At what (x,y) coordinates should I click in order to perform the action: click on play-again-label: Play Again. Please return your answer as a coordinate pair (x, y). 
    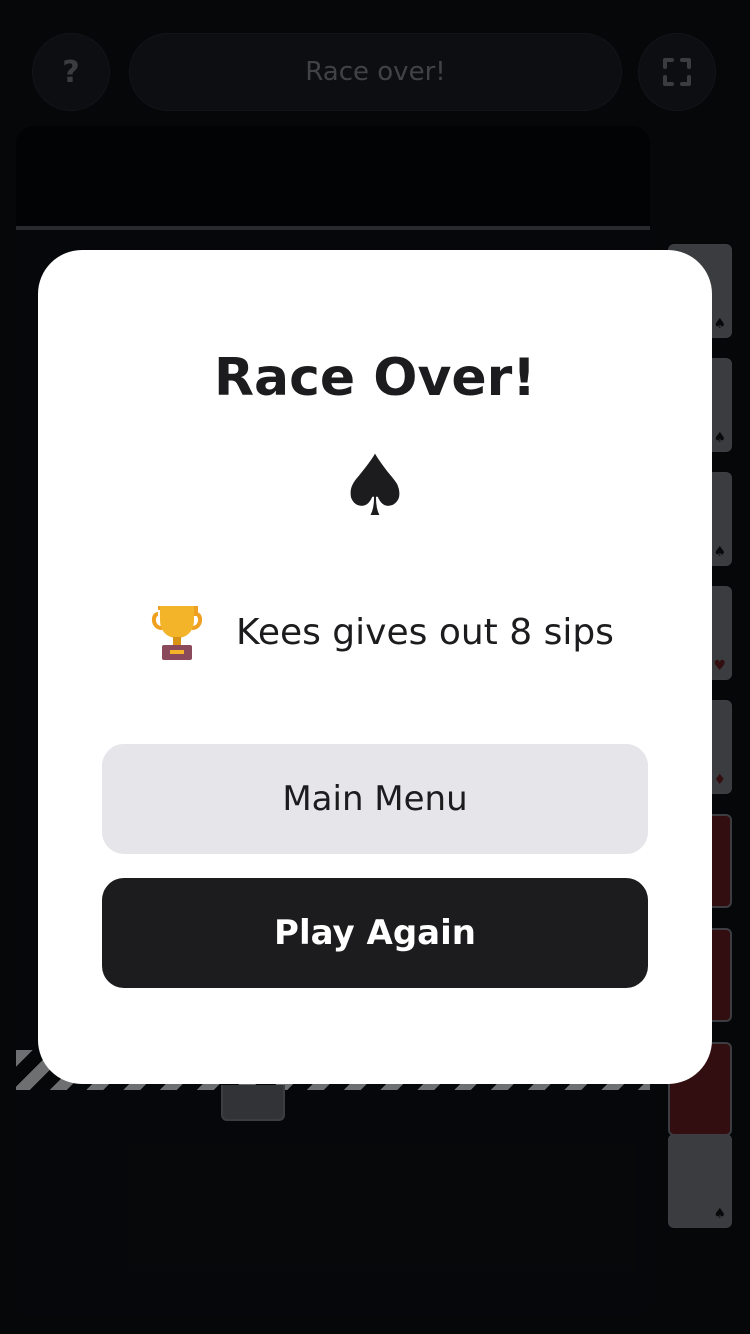
    Looking at the image, I should click on (375, 933).